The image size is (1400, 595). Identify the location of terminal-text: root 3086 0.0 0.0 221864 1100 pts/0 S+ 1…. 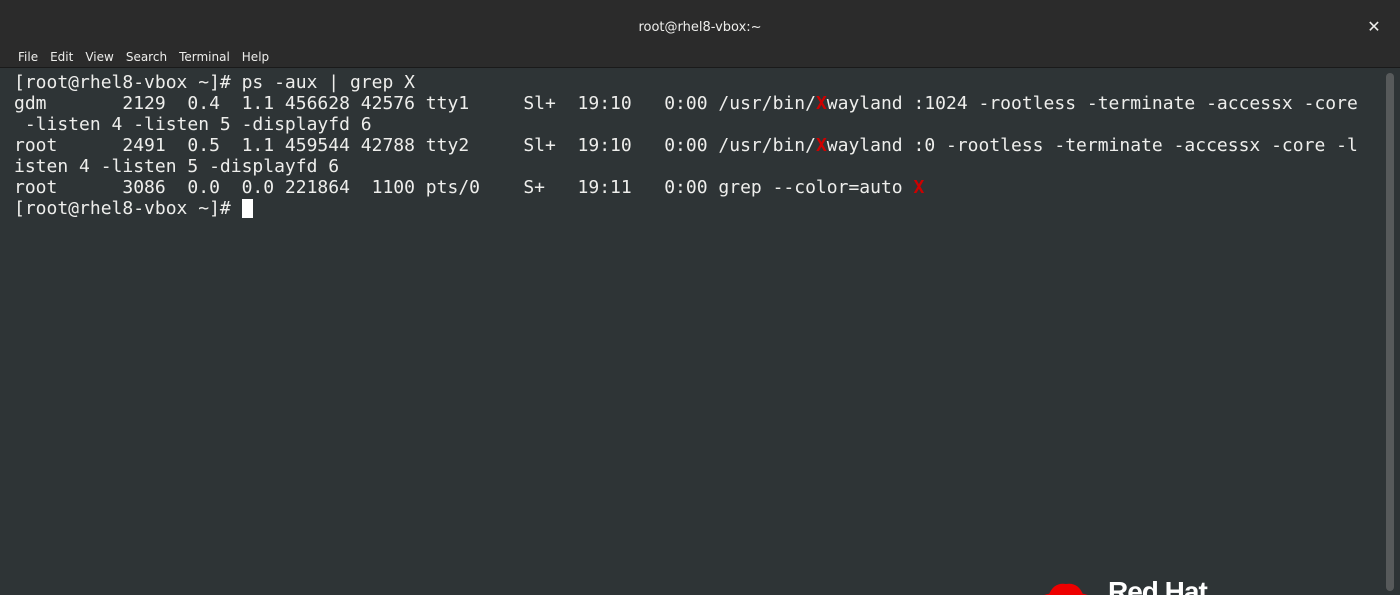
(464, 187).